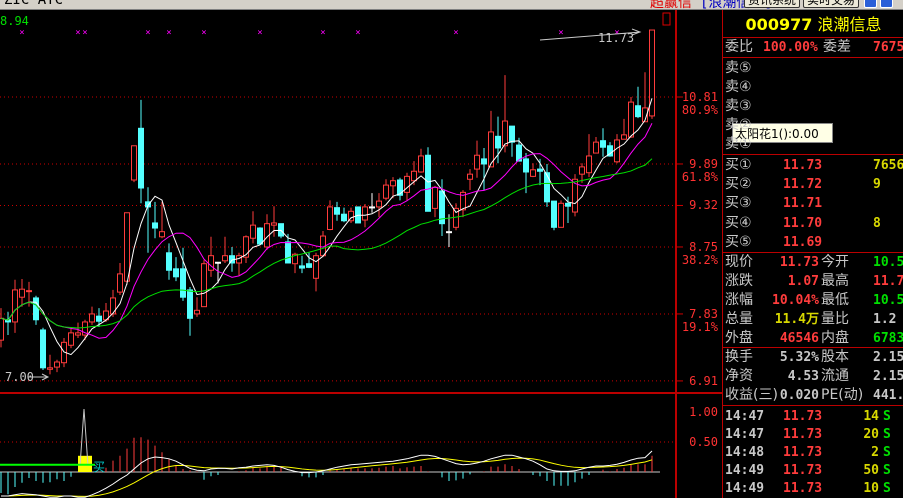  I want to click on buy-signal-marker: 买, so click(99, 467).